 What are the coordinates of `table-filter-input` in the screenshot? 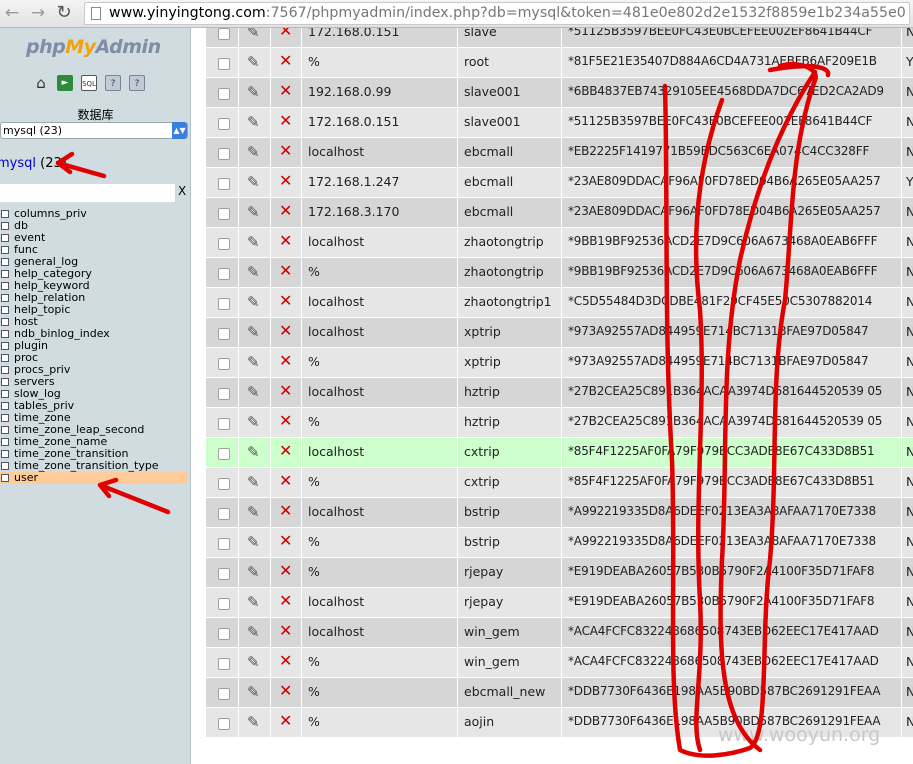 It's located at (87, 193).